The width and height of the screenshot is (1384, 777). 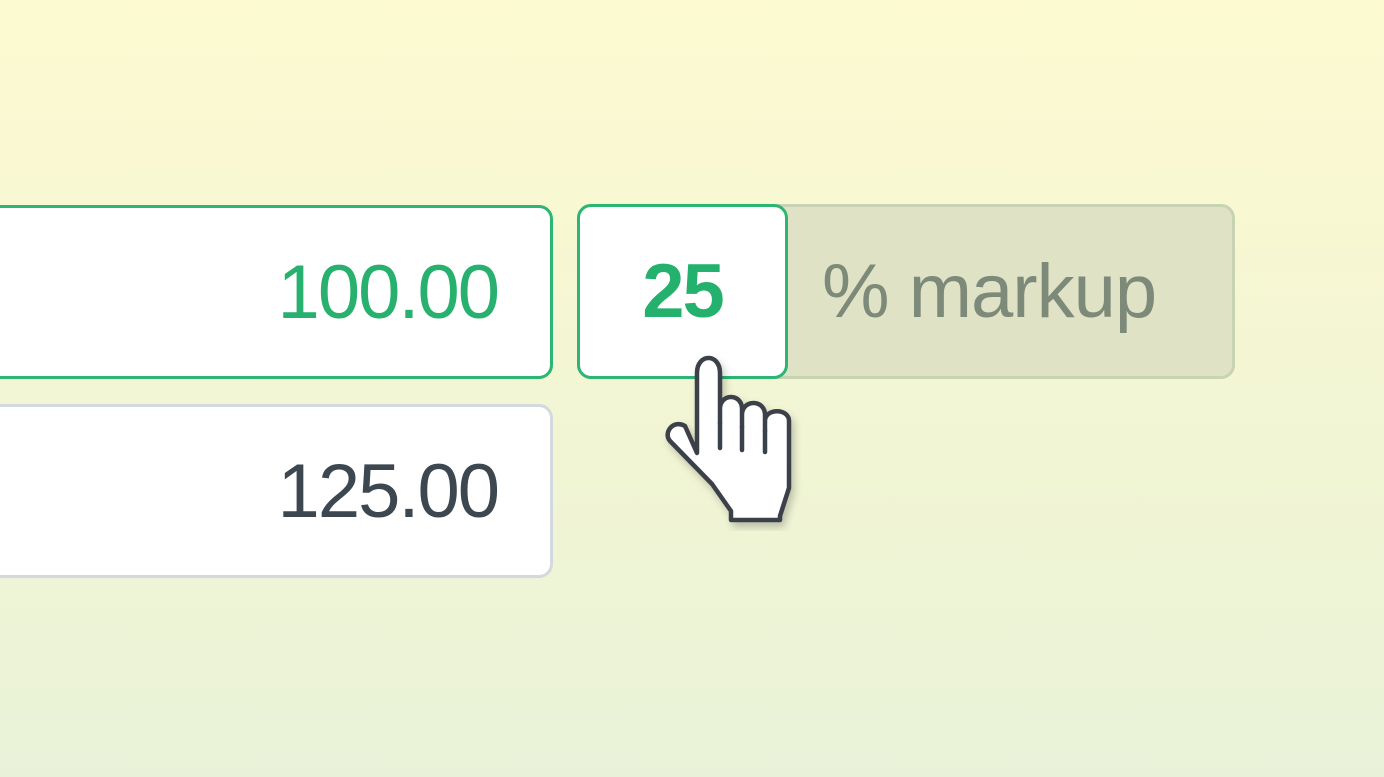 I want to click on cost-input: 100.00, so click(x=276, y=292).